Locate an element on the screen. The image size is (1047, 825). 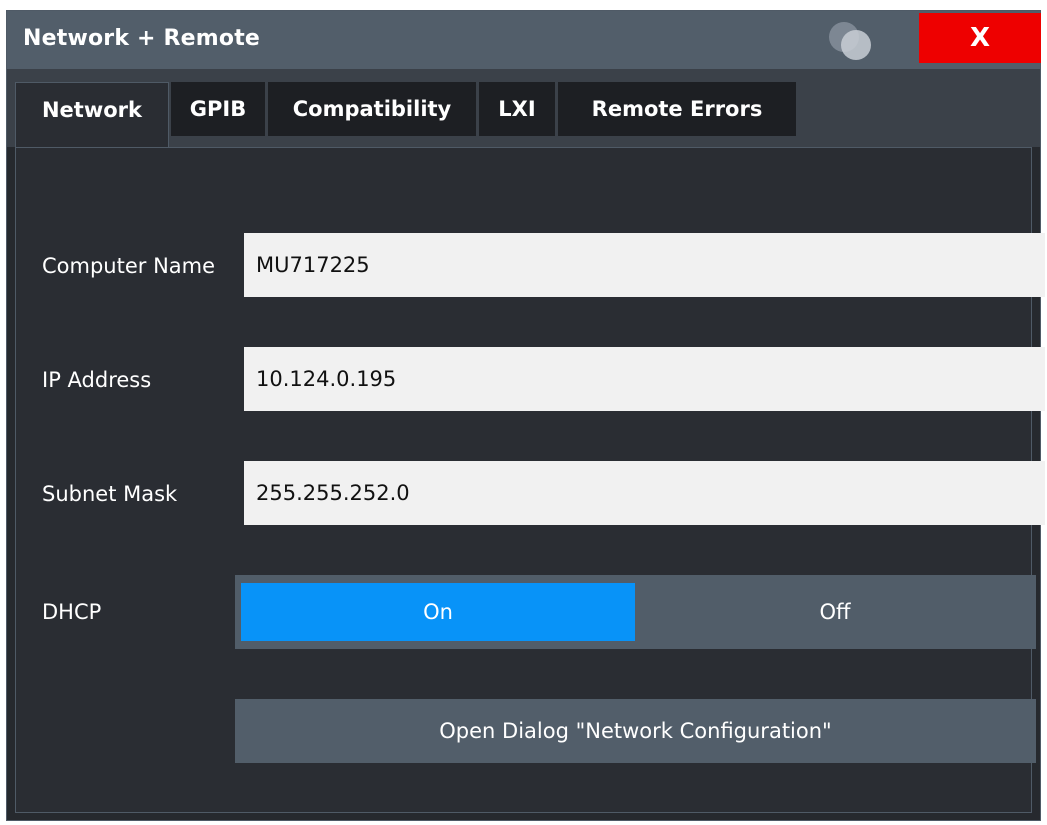
tab-remote-errors: Remote Errors is located at coordinates (677, 109).